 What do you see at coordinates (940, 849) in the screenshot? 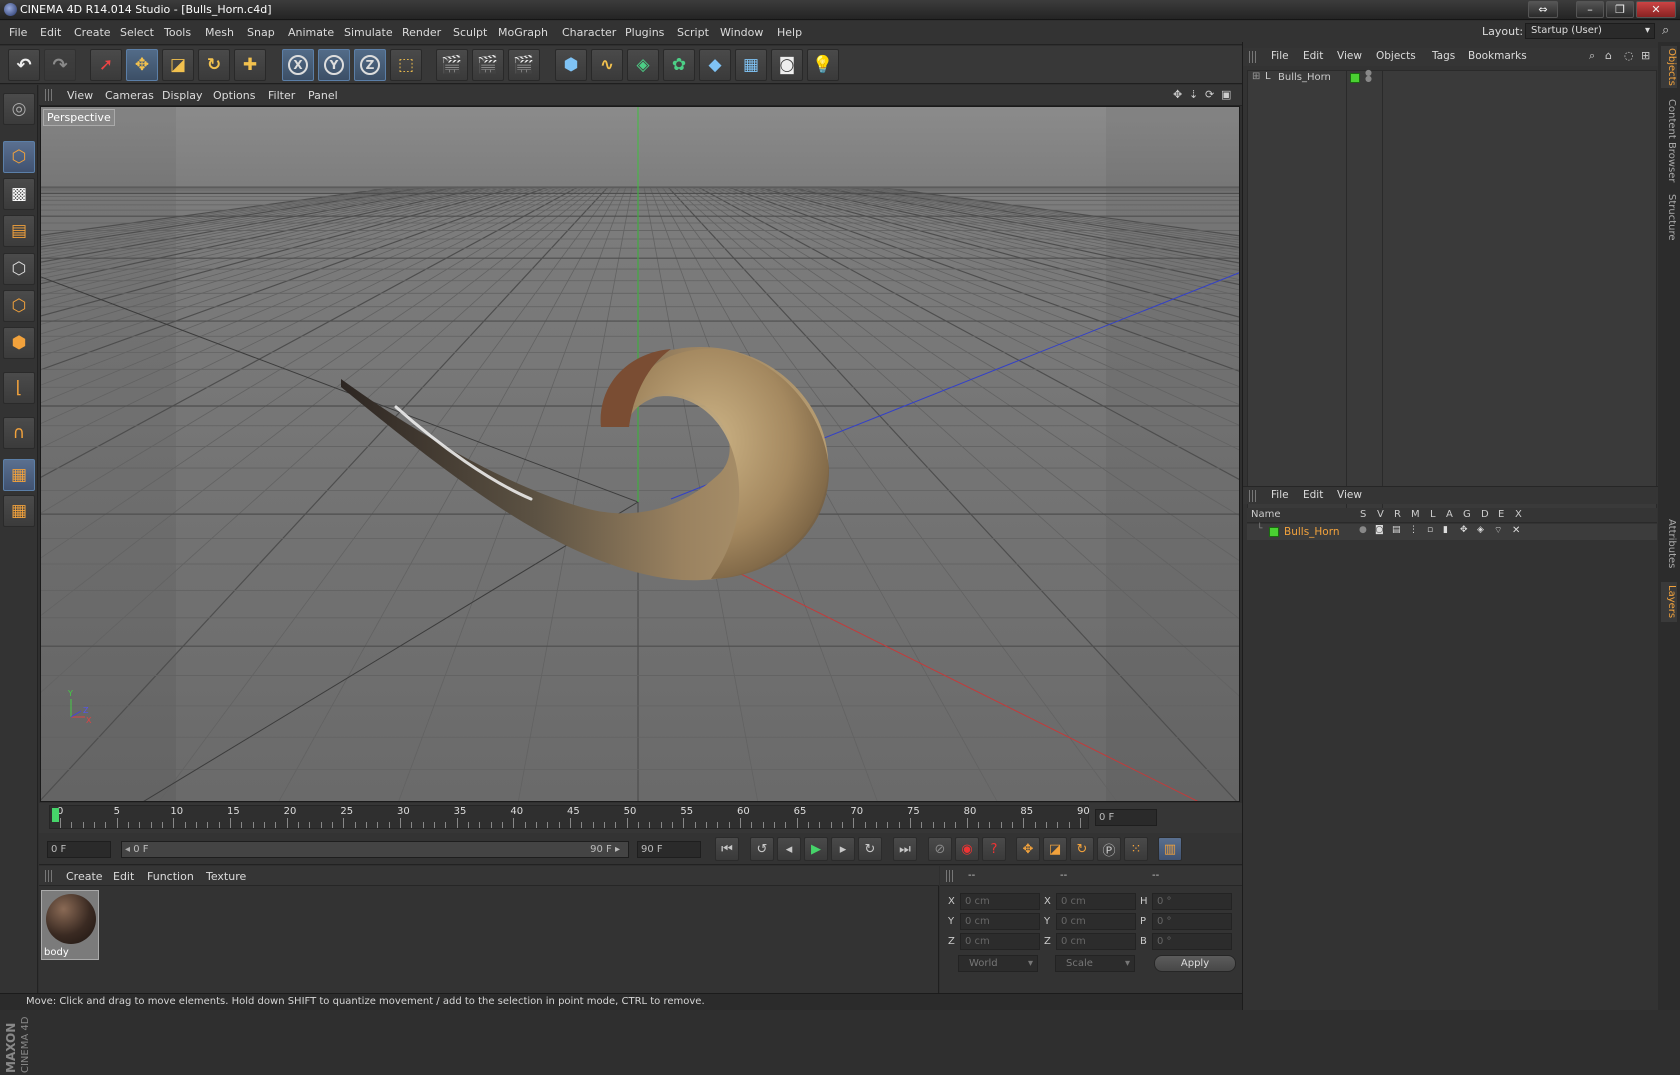
I see `record-active-button: ⊘` at bounding box center [940, 849].